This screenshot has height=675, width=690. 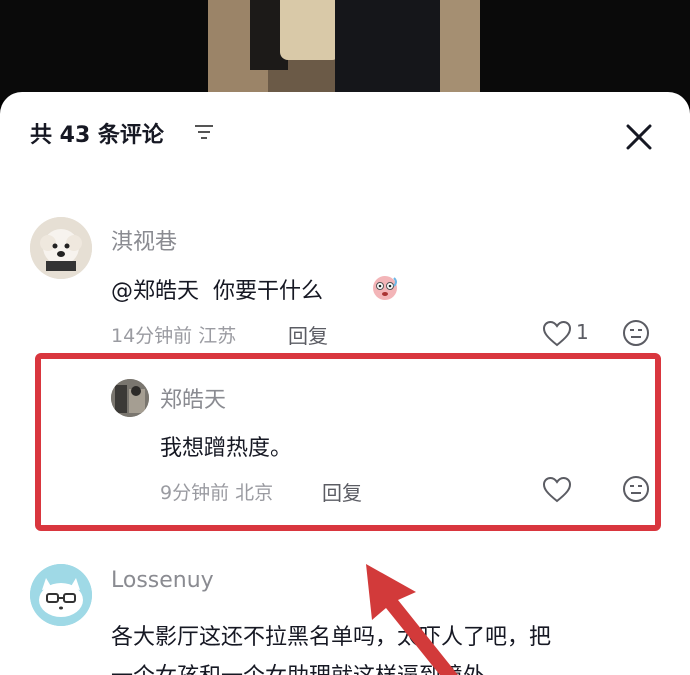 What do you see at coordinates (268, 291) in the screenshot?
I see `comment-body: 你要干什么` at bounding box center [268, 291].